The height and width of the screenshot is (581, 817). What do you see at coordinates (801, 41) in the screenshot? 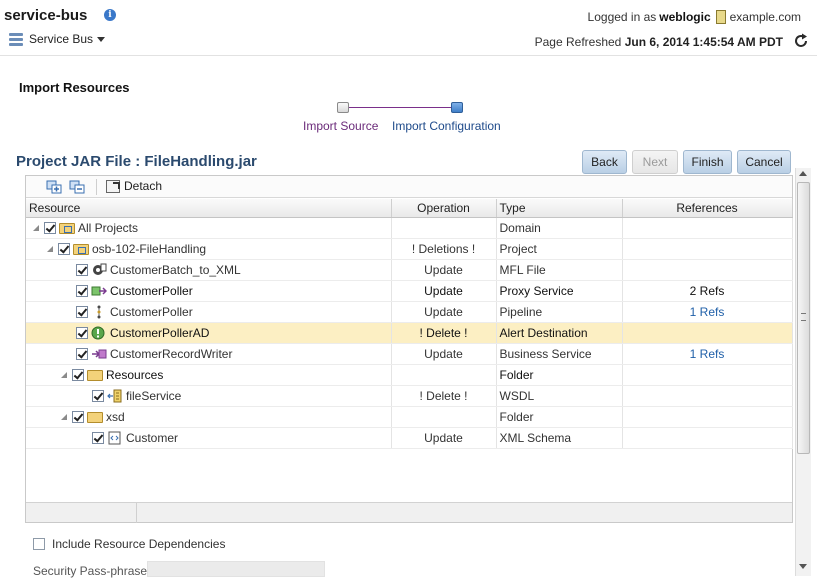
I see `refresh-icon` at bounding box center [801, 41].